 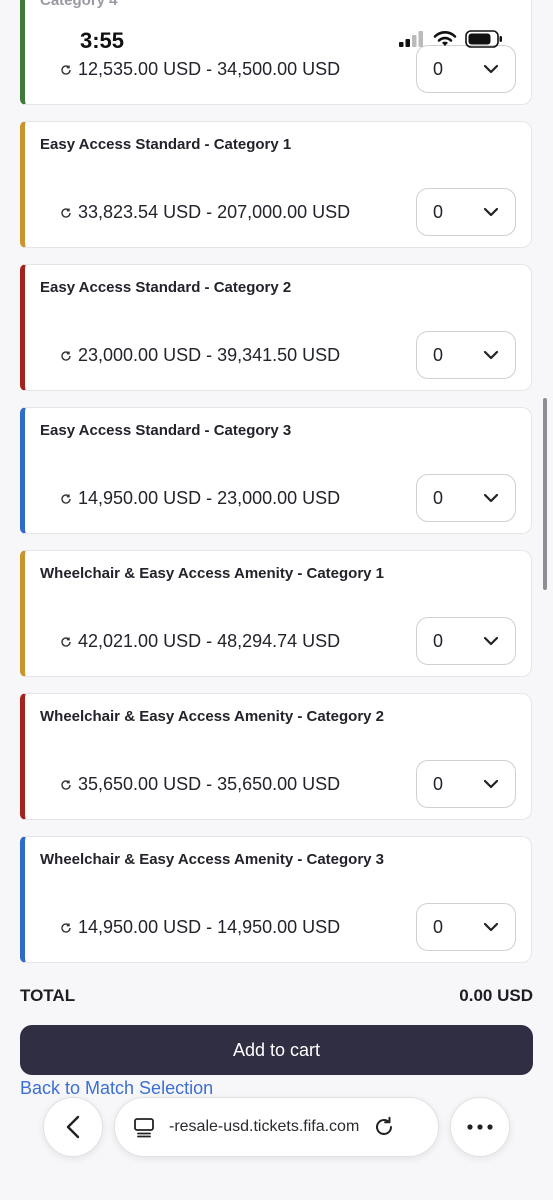 I want to click on ticket-title: Easy Access Standard - Category 1, so click(x=166, y=144).